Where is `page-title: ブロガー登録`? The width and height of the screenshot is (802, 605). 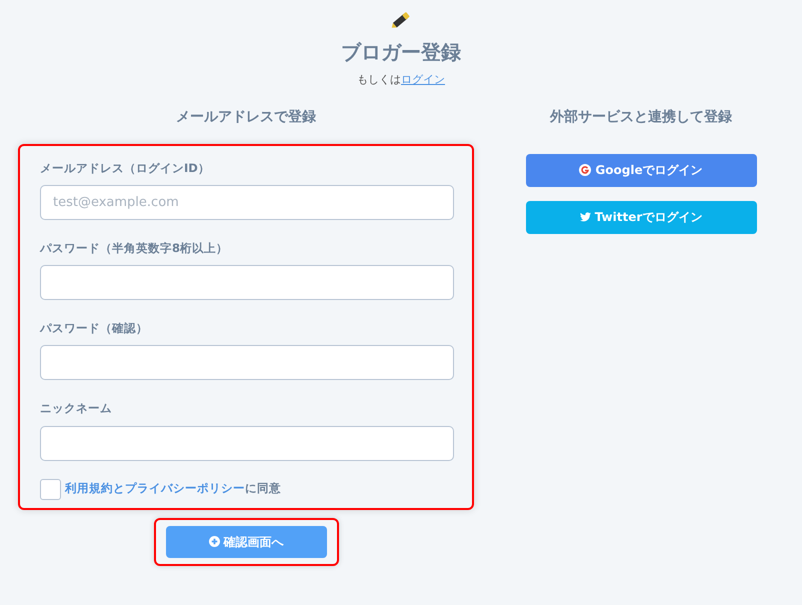 page-title: ブロガー登録 is located at coordinates (401, 52).